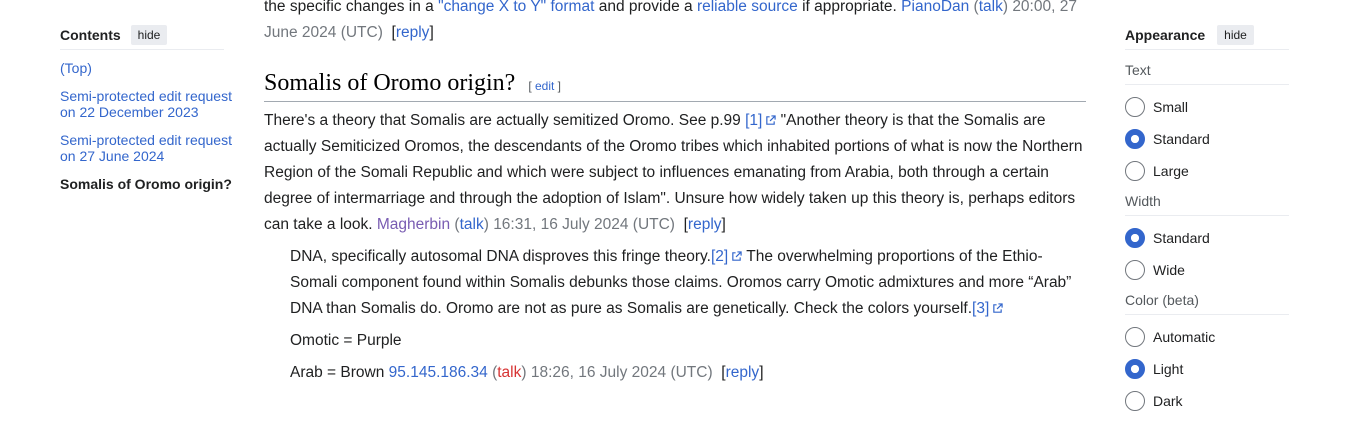  What do you see at coordinates (1168, 369) in the screenshot?
I see `option-label: Light` at bounding box center [1168, 369].